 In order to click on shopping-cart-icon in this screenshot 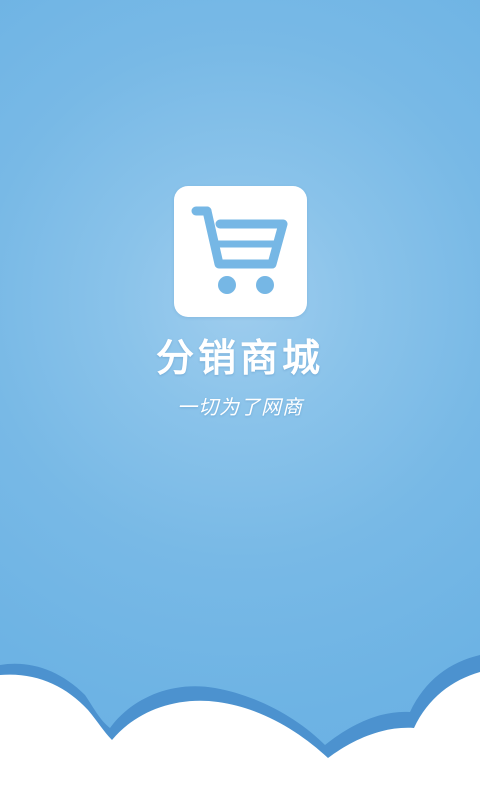, I will do `click(239, 250)`.